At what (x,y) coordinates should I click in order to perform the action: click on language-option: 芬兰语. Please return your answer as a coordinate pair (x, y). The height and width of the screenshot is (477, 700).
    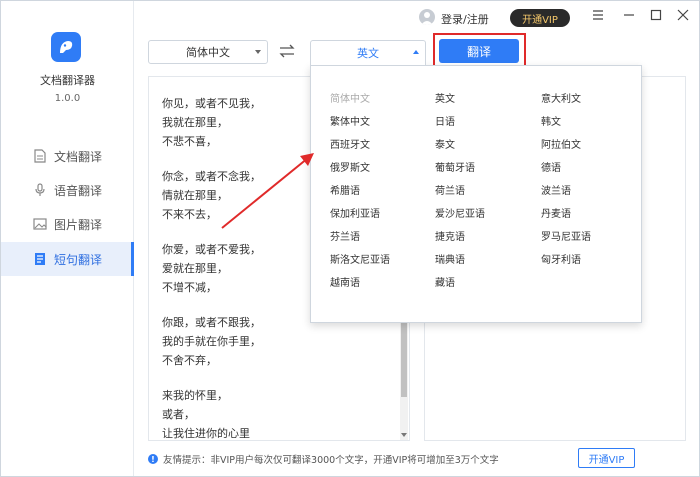
    Looking at the image, I should click on (345, 235).